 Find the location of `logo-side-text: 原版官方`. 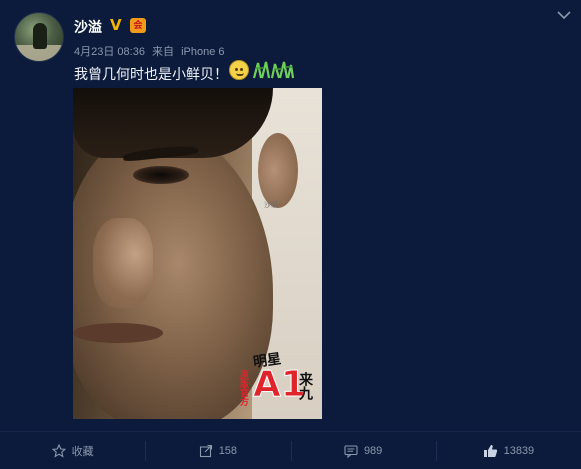

logo-side-text: 原版官方 is located at coordinates (244, 388).